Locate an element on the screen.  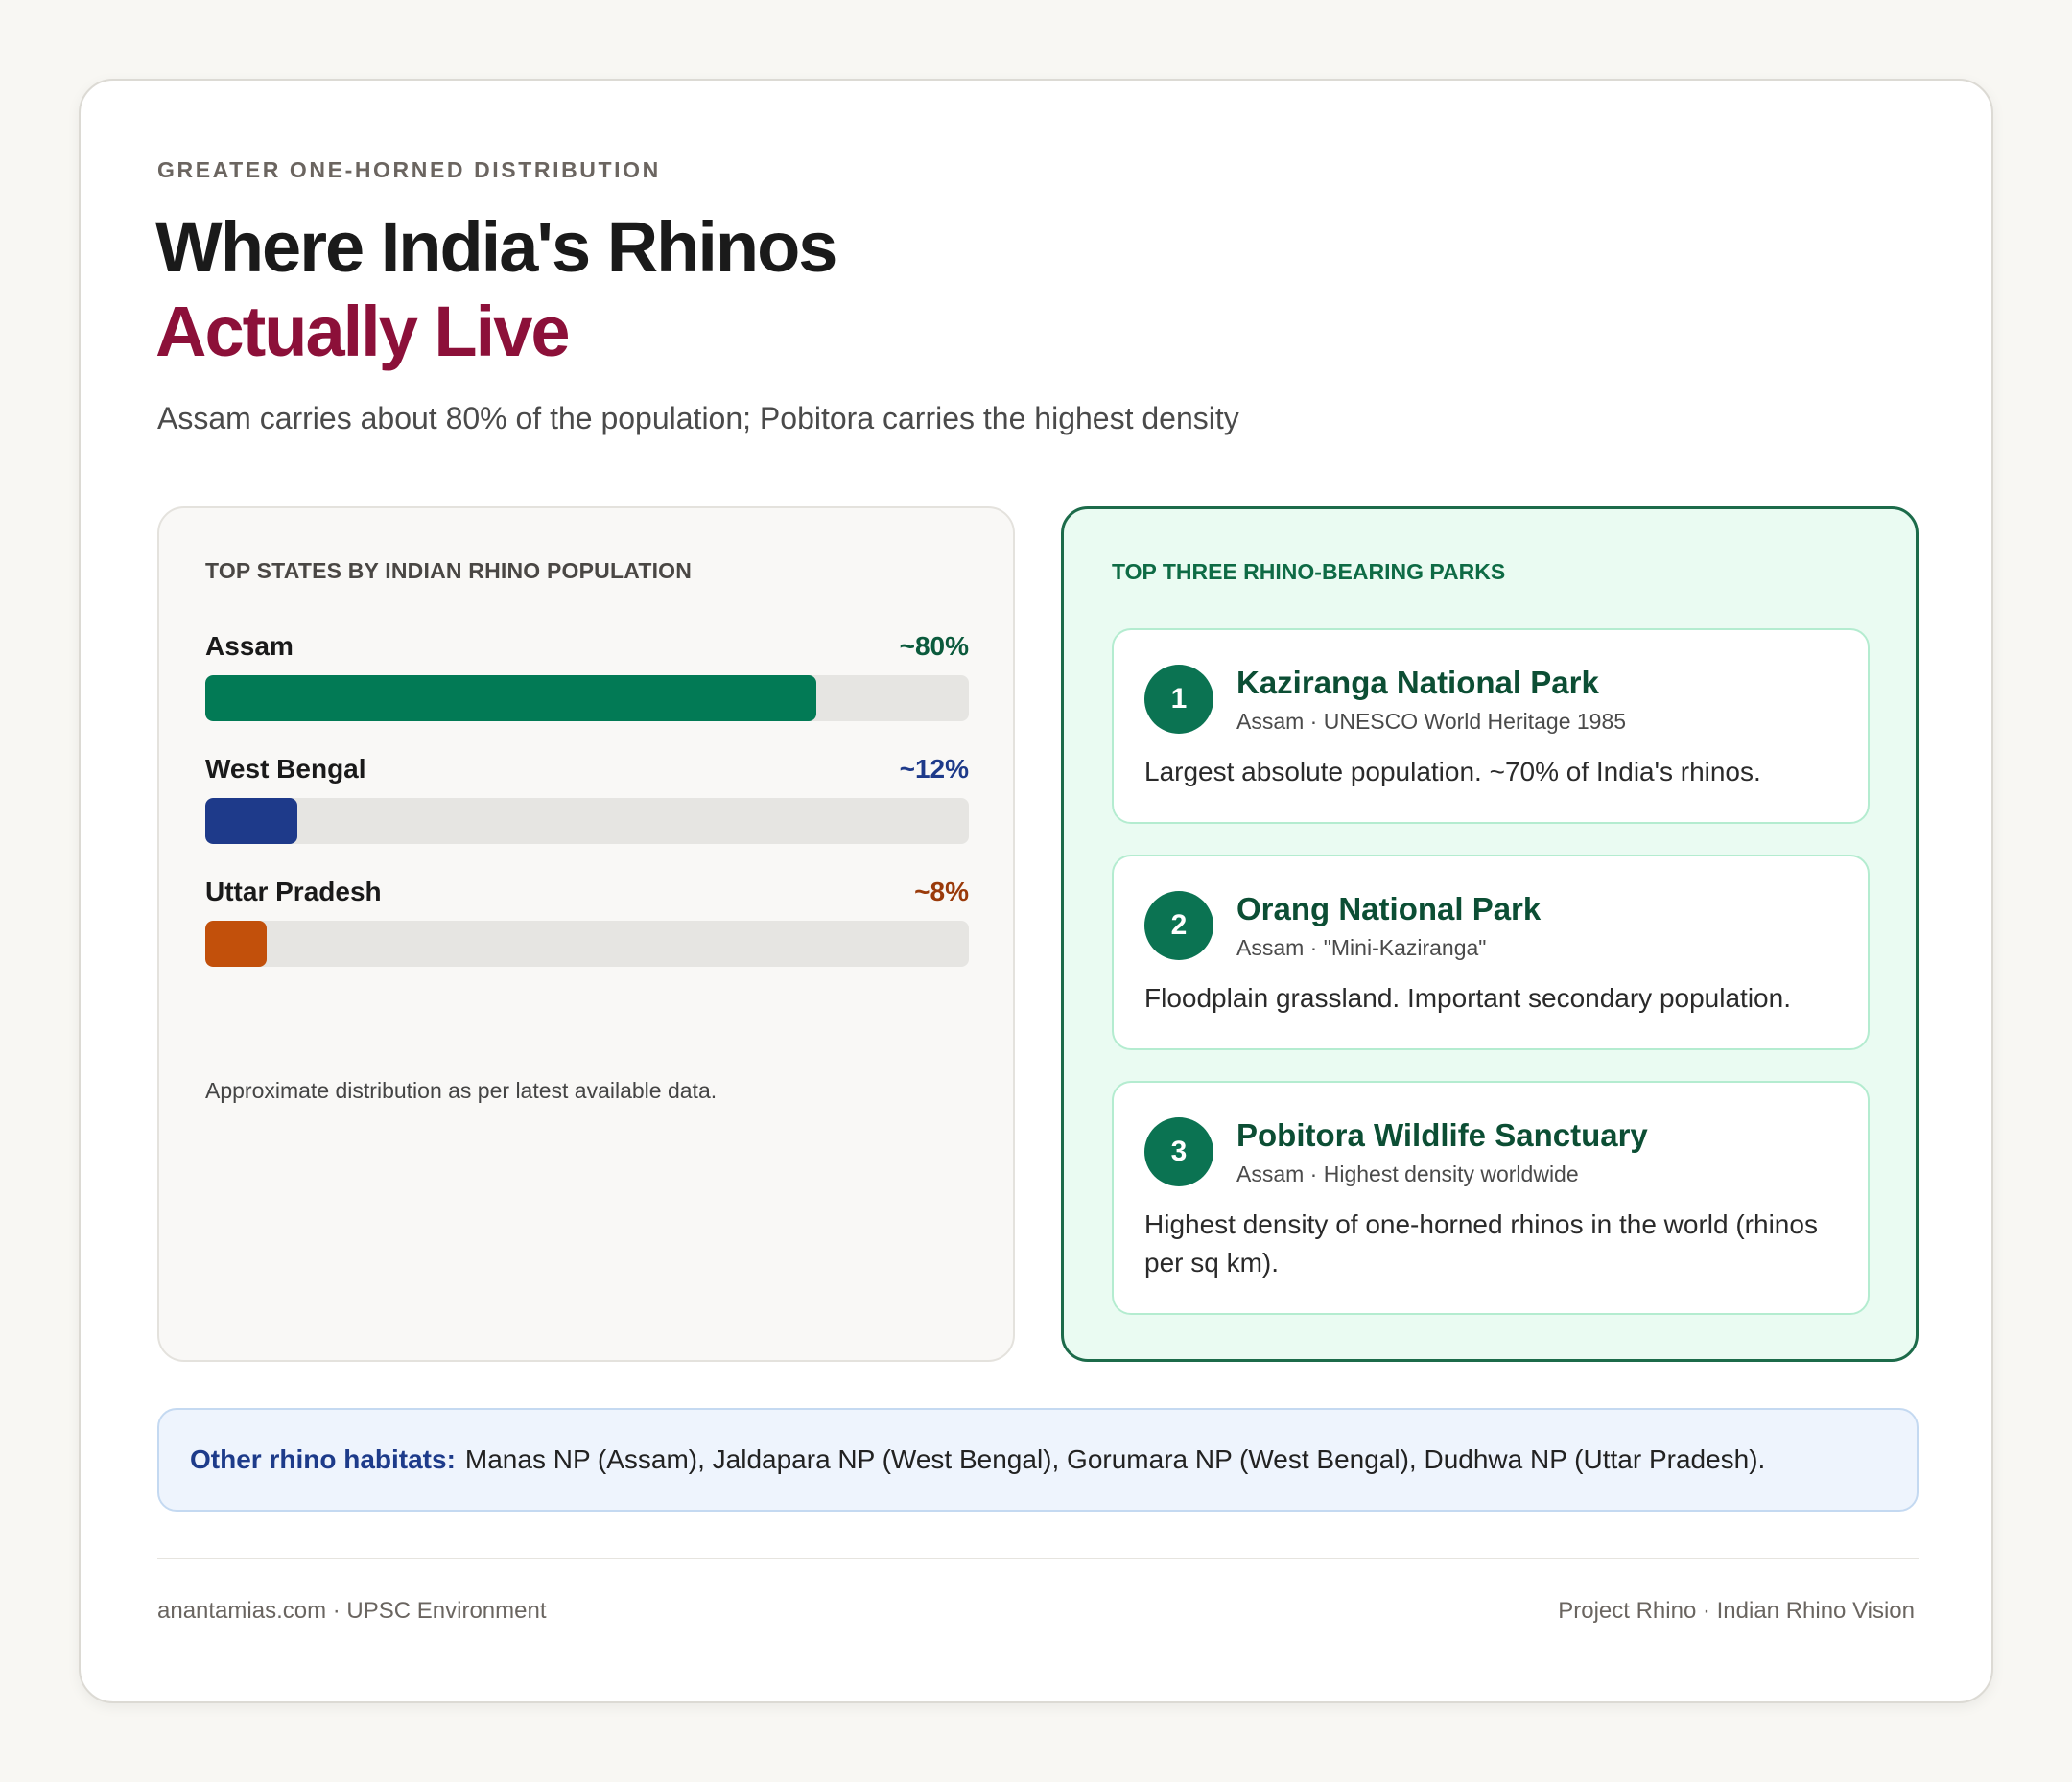
rank-badge: 2 is located at coordinates (1178, 925).